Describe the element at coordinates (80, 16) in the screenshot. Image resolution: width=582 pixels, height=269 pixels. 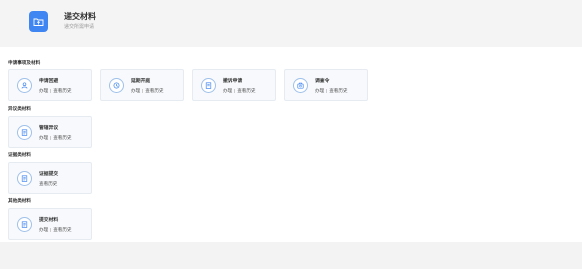
I see `page-title: 递交材料` at that location.